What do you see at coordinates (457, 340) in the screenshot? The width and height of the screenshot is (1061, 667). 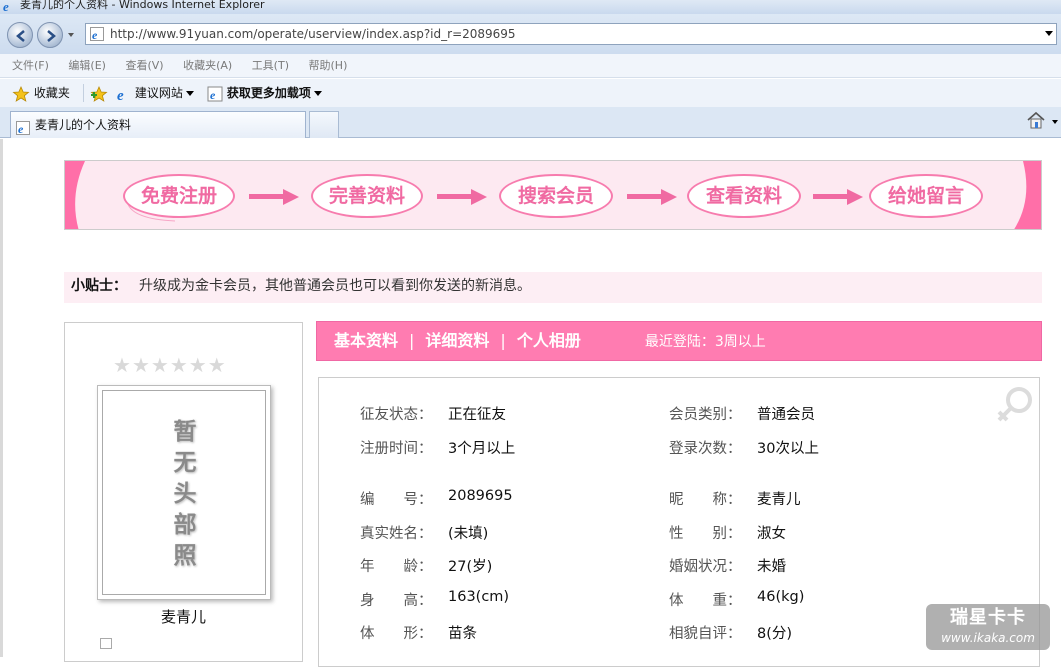 I see `tab-detail-info: 详细资料` at bounding box center [457, 340].